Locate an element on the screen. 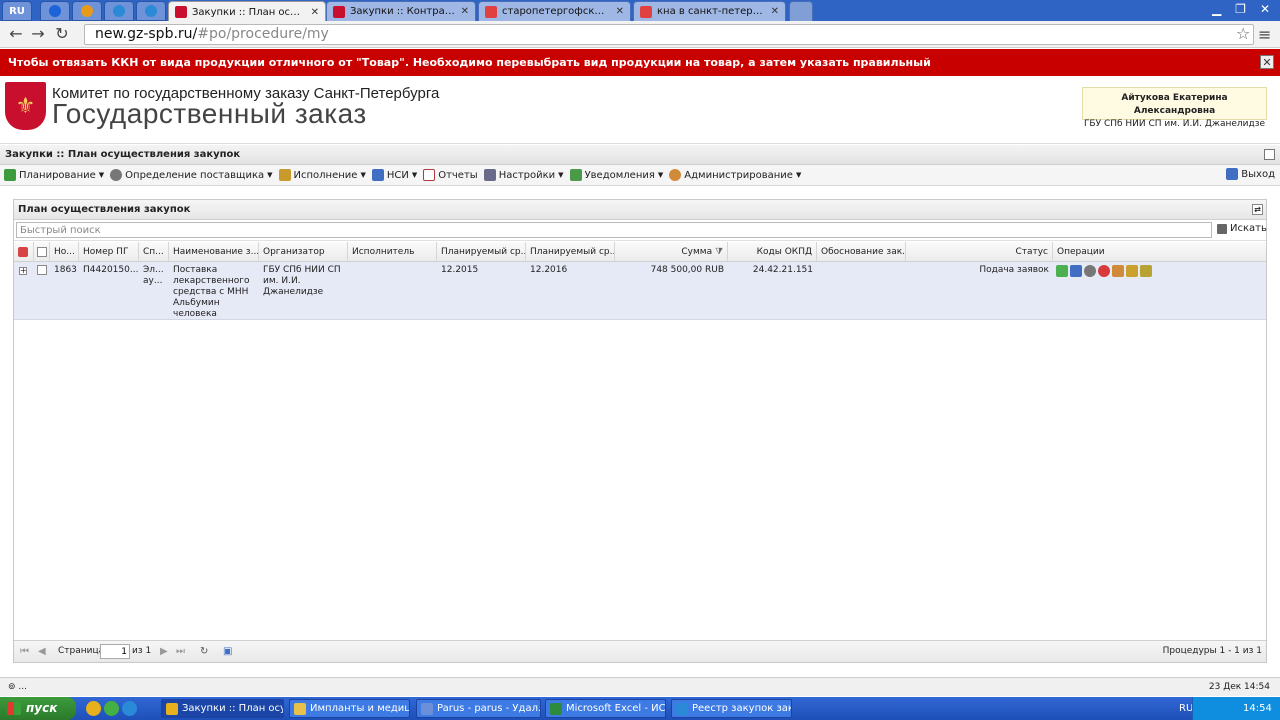  menu-supplier: Определение поставщика ▼ is located at coordinates (191, 175).